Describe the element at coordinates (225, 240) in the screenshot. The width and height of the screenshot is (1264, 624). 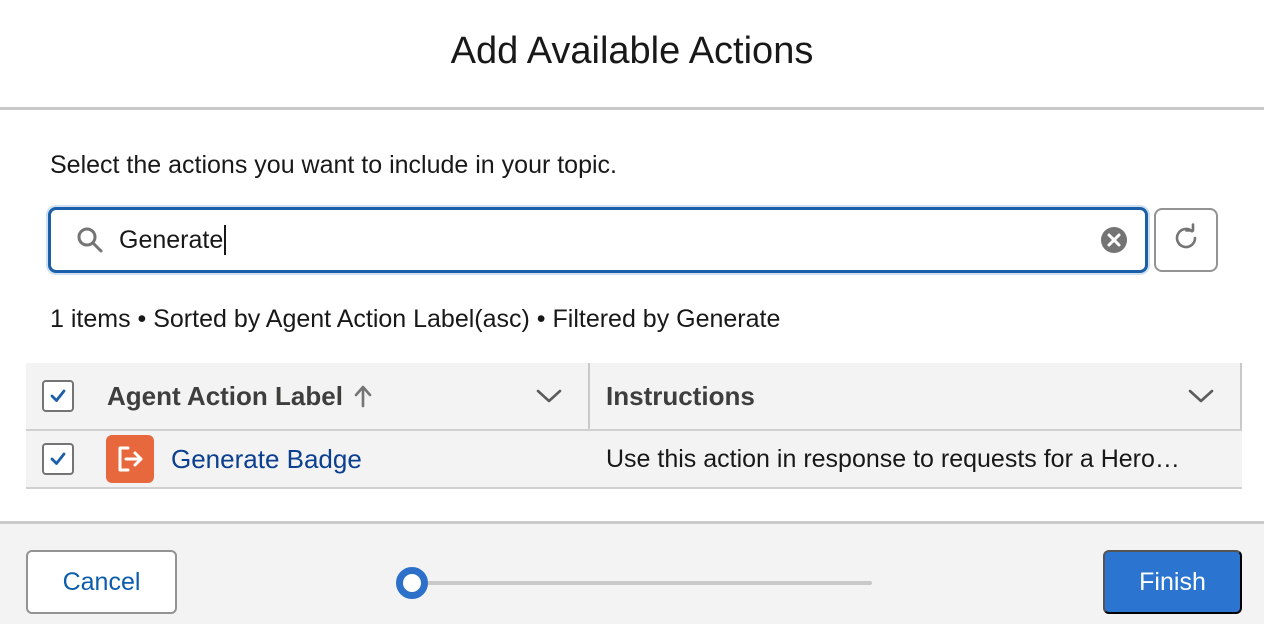
I see `text-caret` at that location.